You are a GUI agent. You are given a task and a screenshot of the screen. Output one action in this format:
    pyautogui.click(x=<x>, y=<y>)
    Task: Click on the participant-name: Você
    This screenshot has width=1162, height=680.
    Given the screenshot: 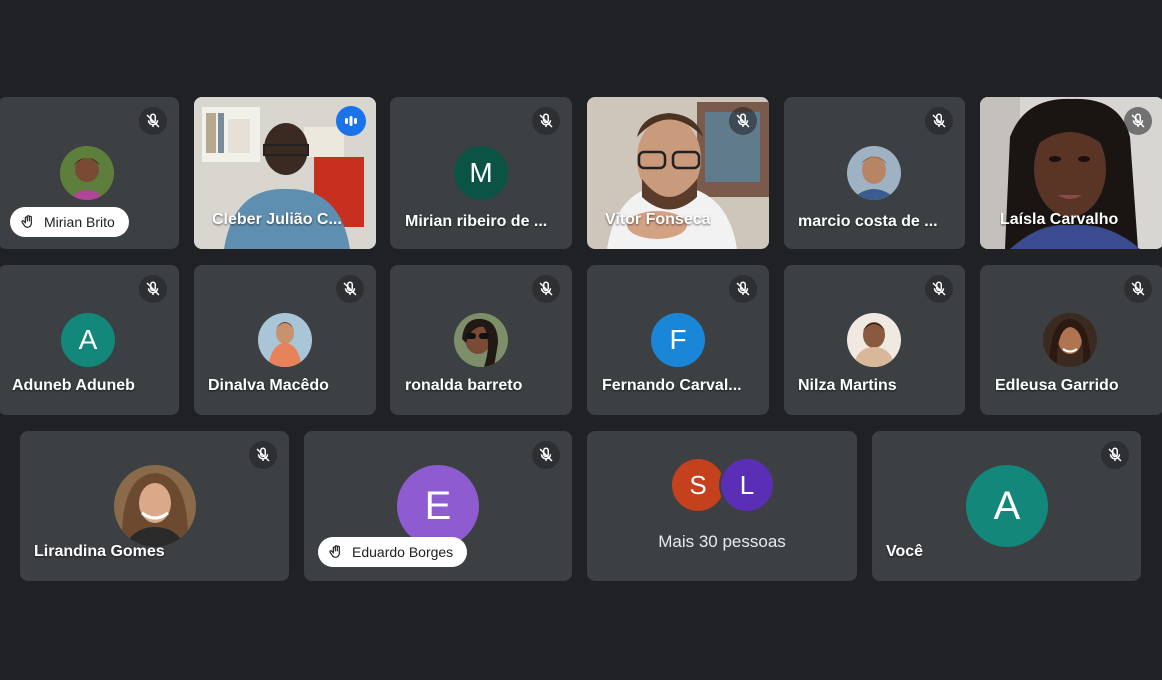 What is the action you would take?
    pyautogui.click(x=905, y=551)
    